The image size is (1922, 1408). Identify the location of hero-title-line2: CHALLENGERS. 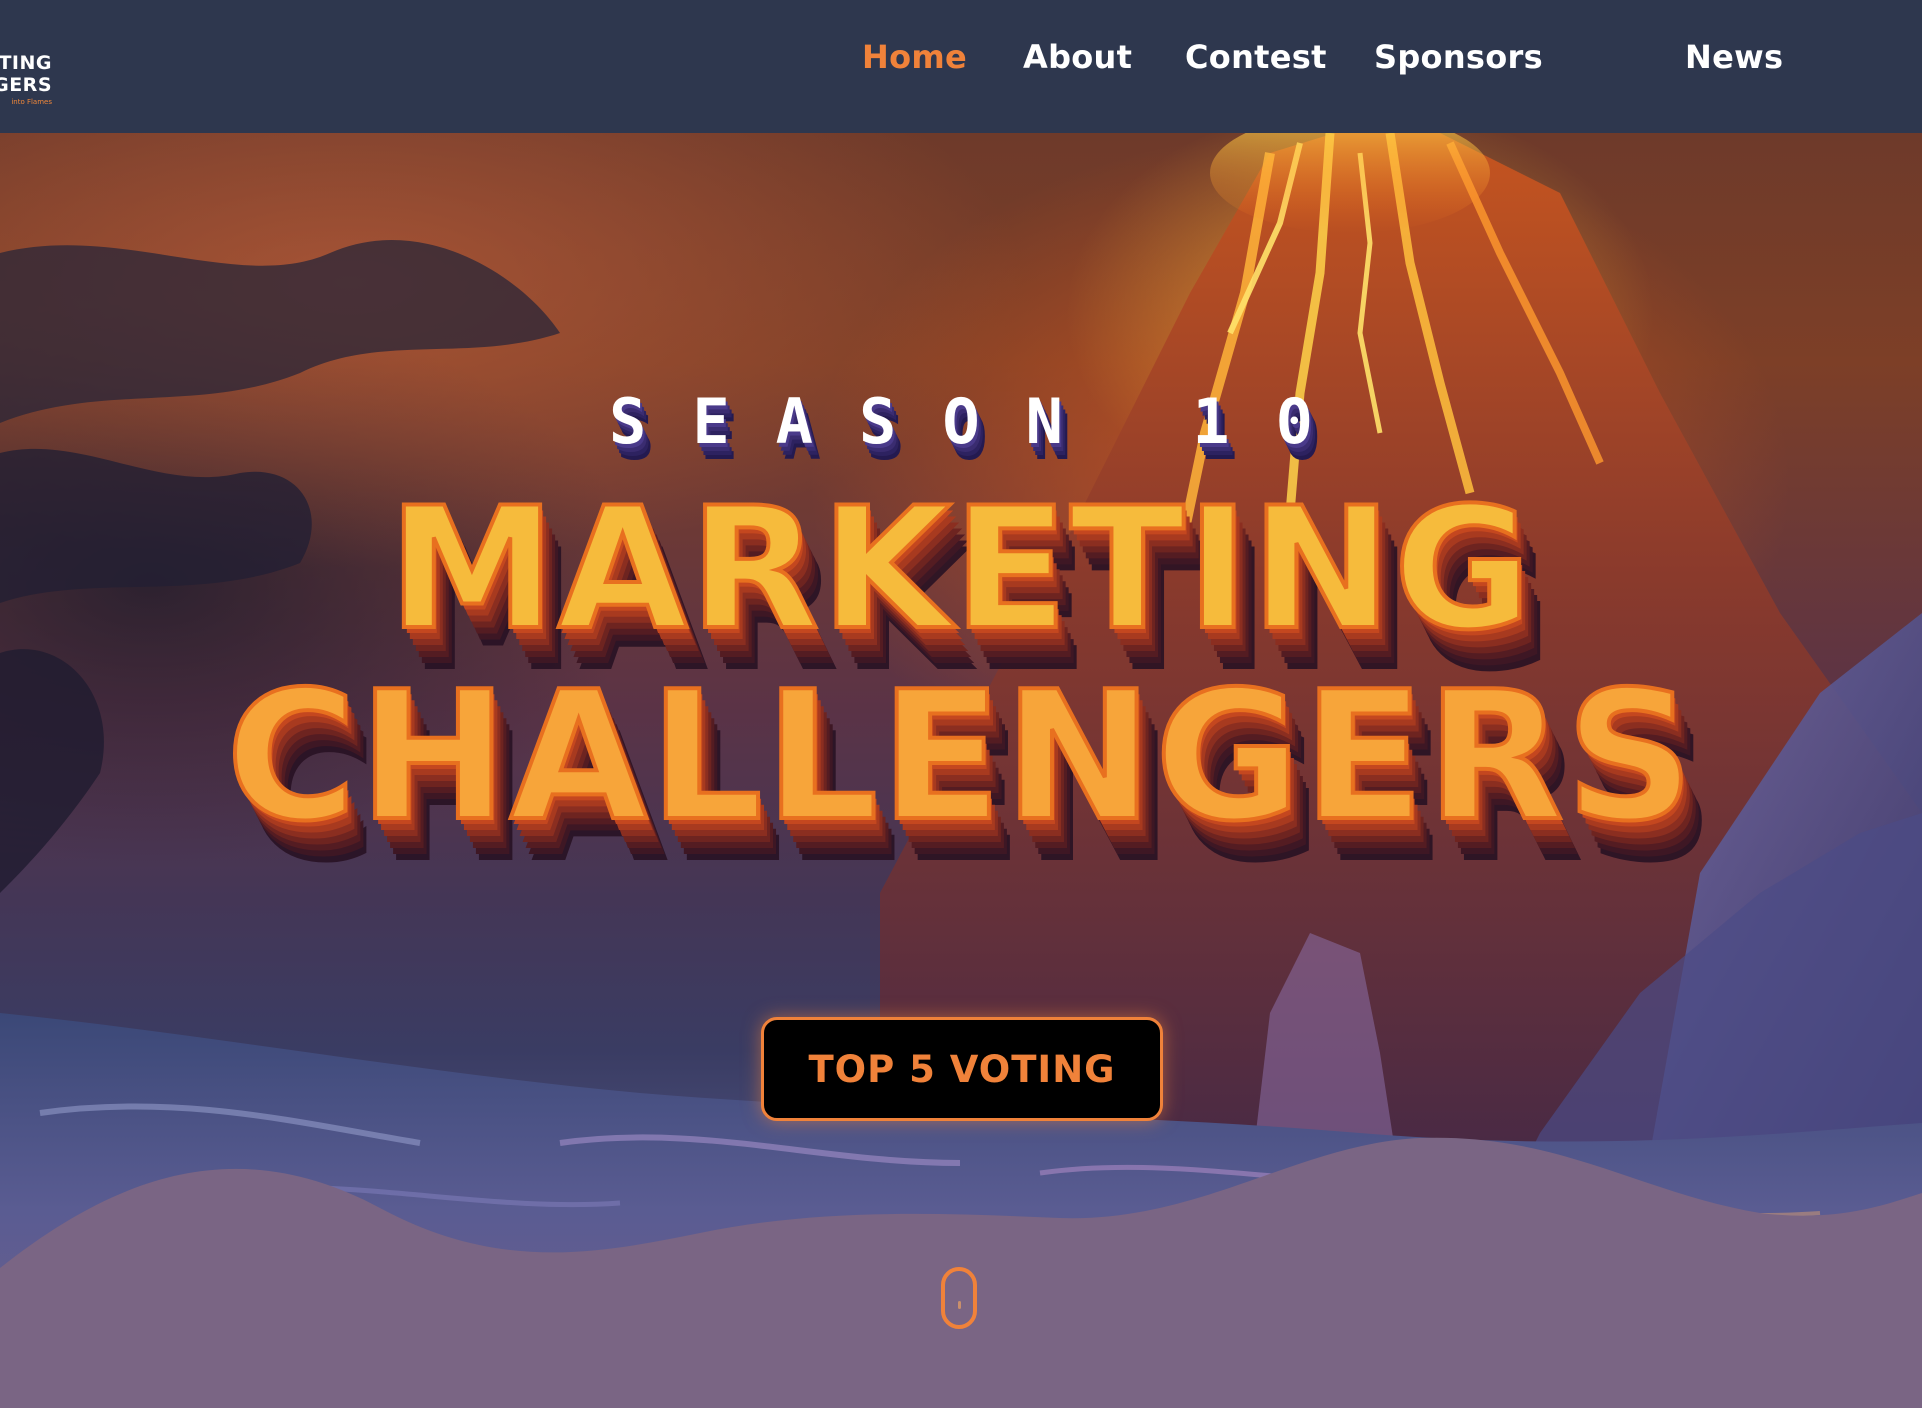
(960, 756).